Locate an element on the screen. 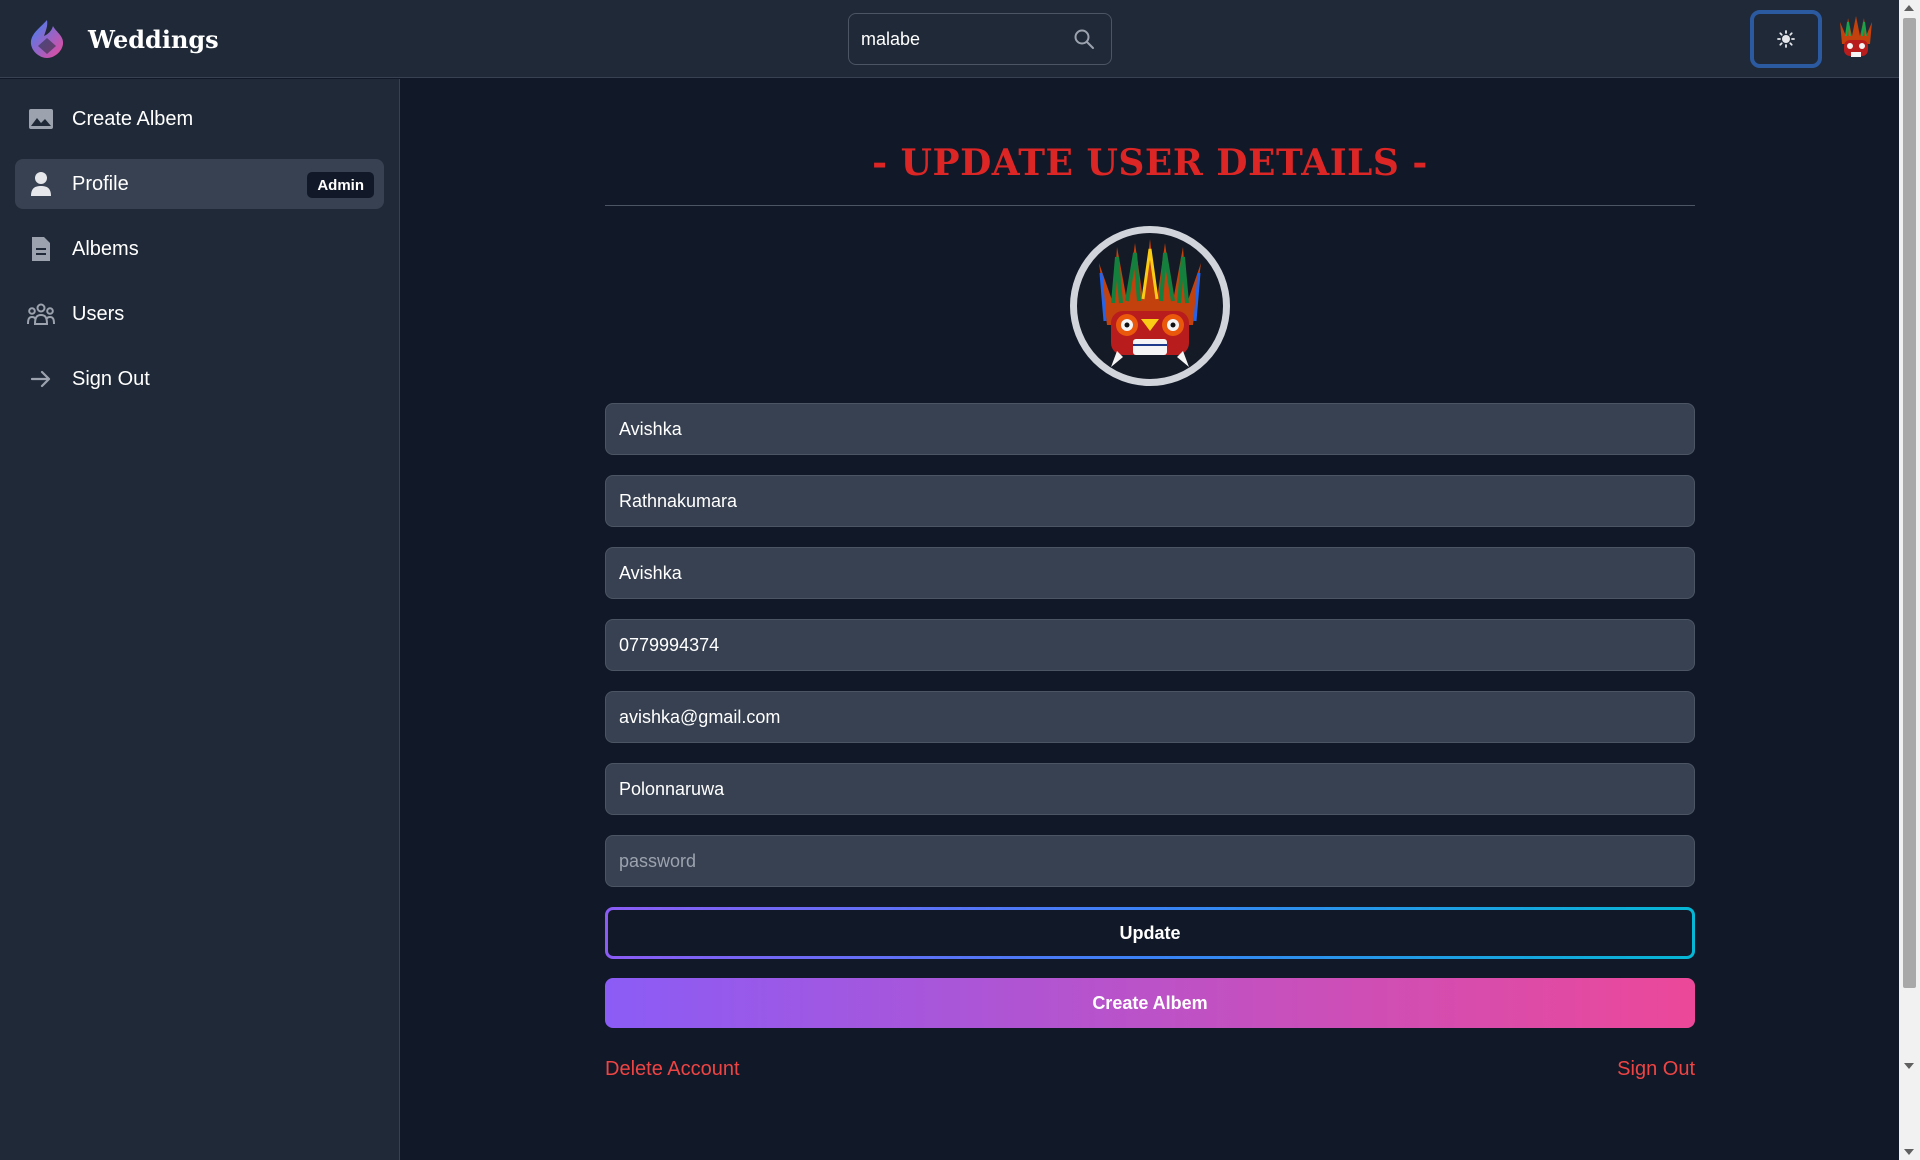  mask-image-icon is located at coordinates (1150, 303).